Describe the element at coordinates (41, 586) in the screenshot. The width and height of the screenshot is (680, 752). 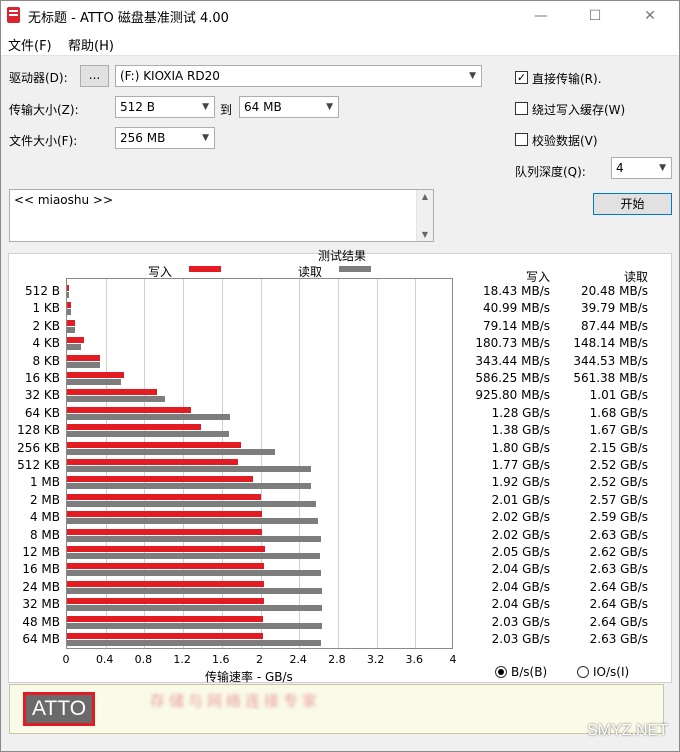
I see `row-label: 24 MB` at that location.